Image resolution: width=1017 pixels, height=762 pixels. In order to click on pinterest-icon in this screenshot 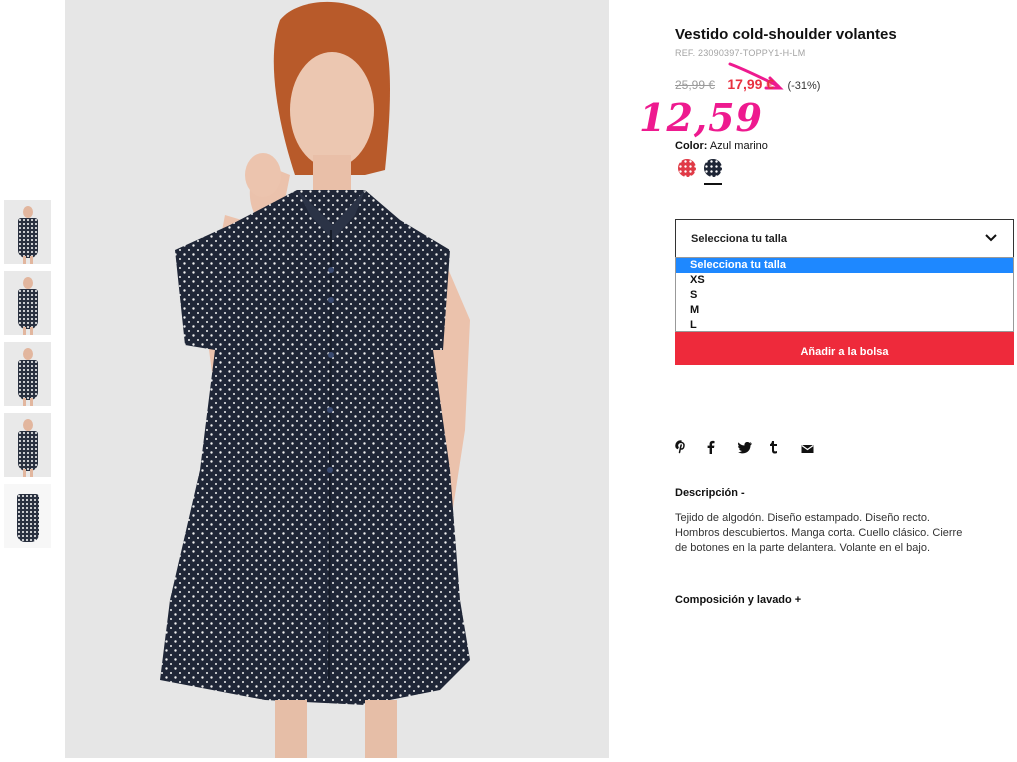, I will do `click(688, 448)`.